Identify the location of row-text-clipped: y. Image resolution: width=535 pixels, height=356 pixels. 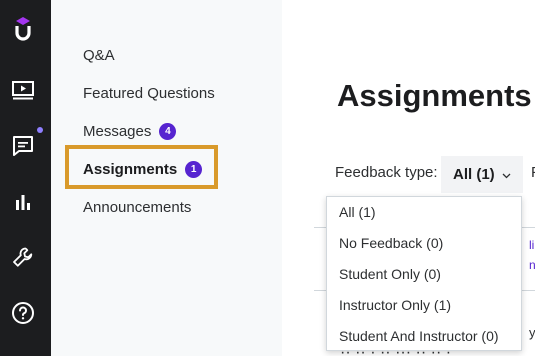
(532, 332).